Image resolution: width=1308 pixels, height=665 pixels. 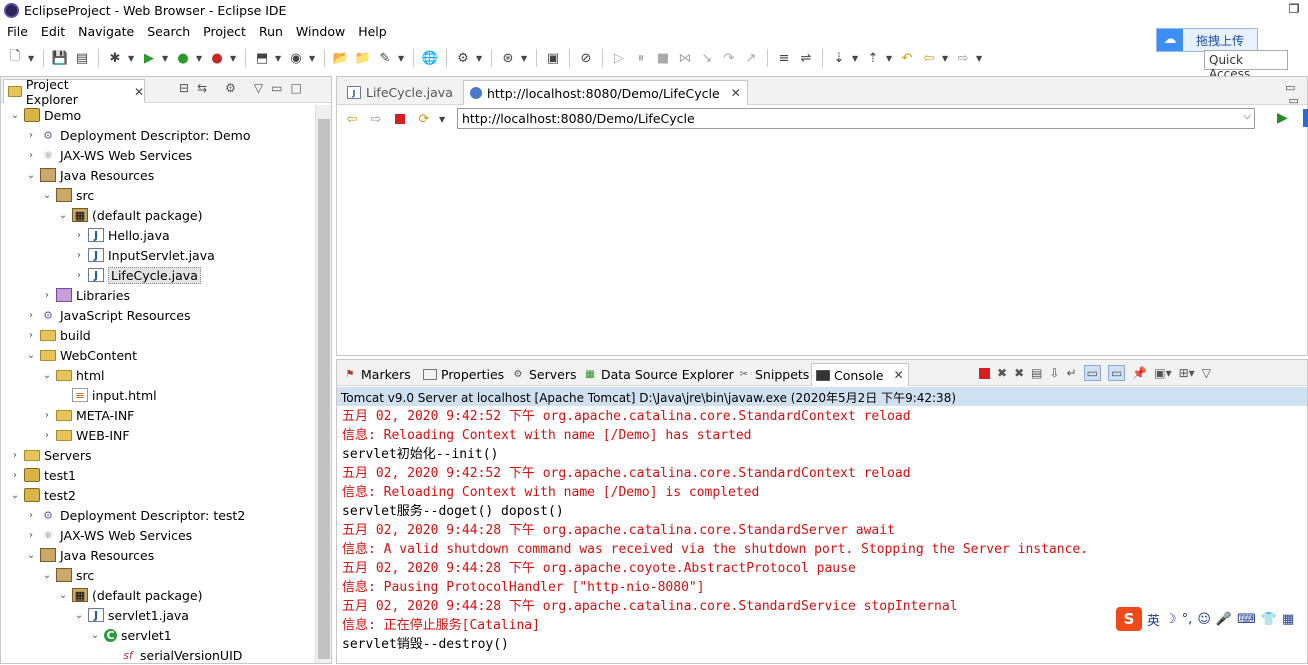 What do you see at coordinates (158, 195) in the screenshot?
I see `tree-item: ⌄ src` at bounding box center [158, 195].